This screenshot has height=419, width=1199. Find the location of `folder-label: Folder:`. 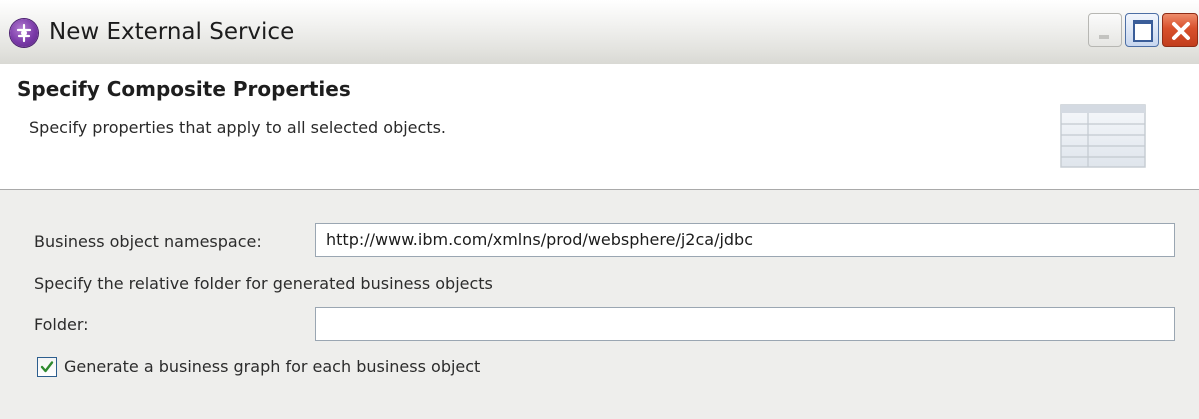

folder-label: Folder: is located at coordinates (61, 324).